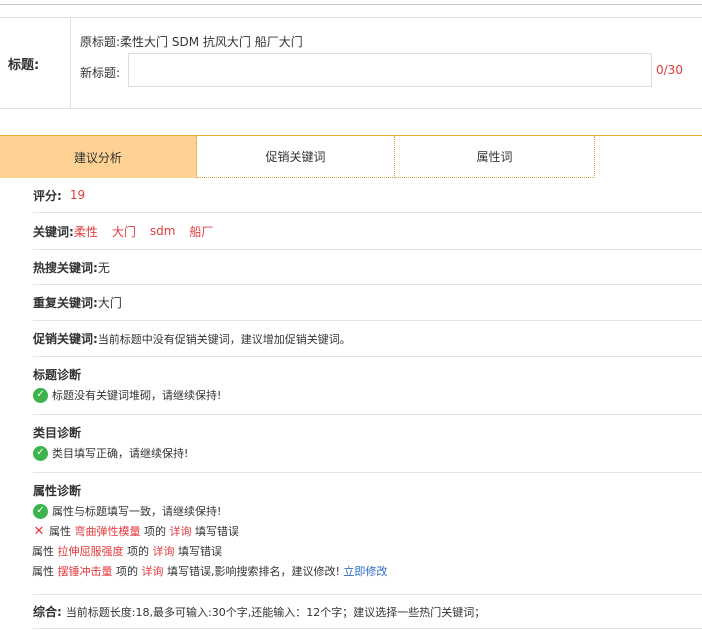  Describe the element at coordinates (107, 531) in the screenshot. I see `attr-name: 弯曲弹性模量` at that location.